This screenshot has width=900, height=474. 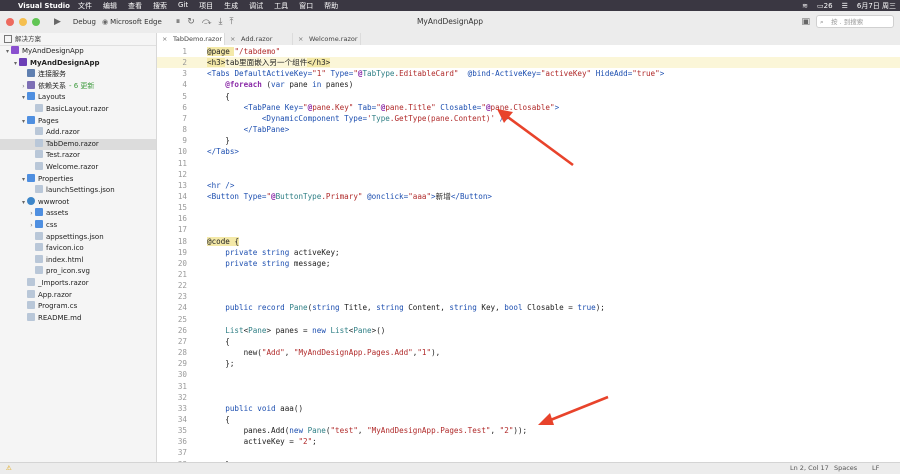 What do you see at coordinates (78, 237) in the screenshot?
I see `tree-item: appsettings.json` at bounding box center [78, 237].